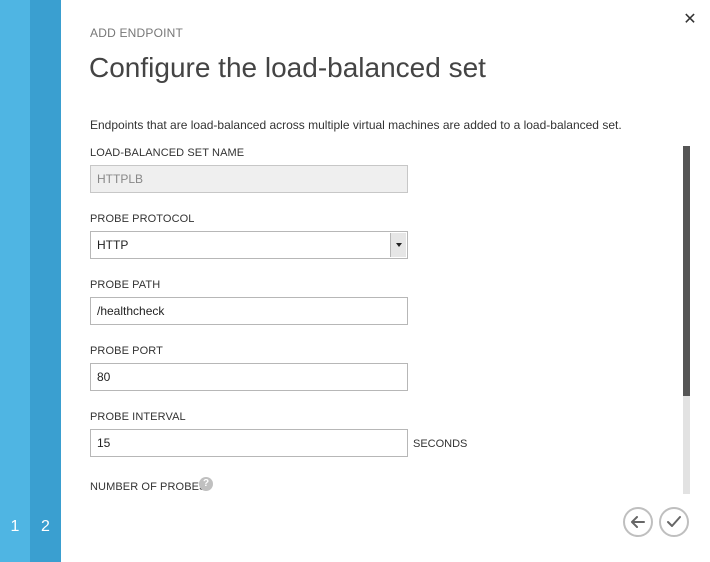  I want to click on probe-protocol-select: HTTP, so click(249, 245).